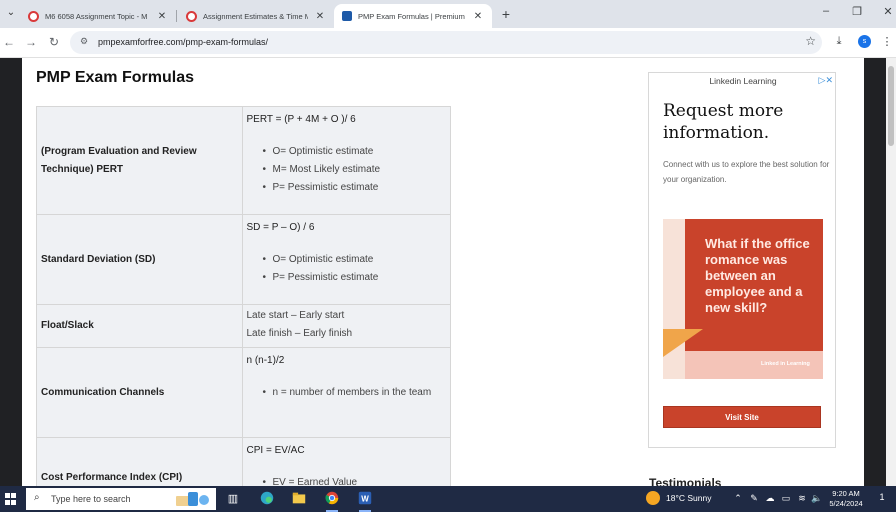 This screenshot has width=896, height=512. What do you see at coordinates (54, 42) in the screenshot?
I see `reload-icon: ↻` at bounding box center [54, 42].